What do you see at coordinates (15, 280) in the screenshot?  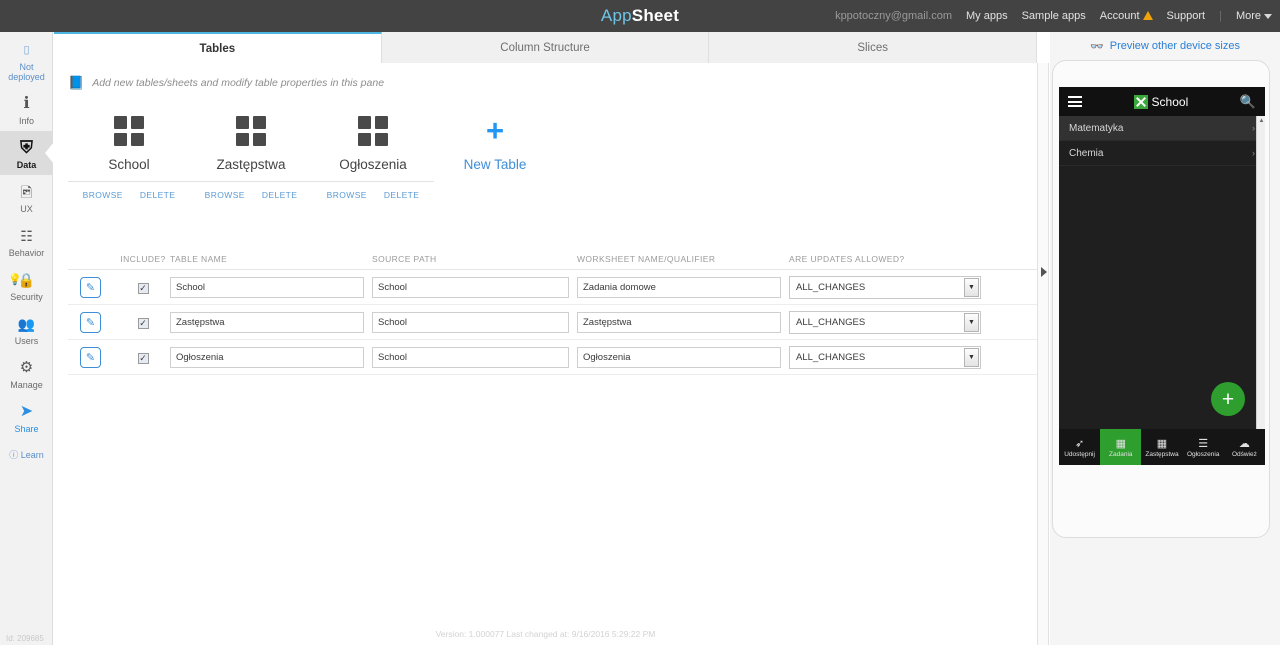 I see `lightbulb-icon: 💡` at bounding box center [15, 280].